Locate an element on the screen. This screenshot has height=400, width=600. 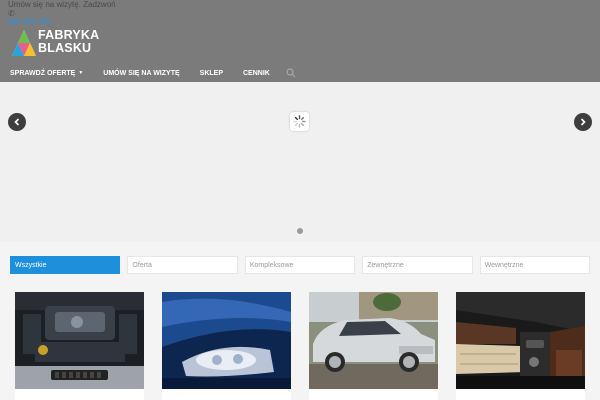
slider-loader is located at coordinates (299, 121).